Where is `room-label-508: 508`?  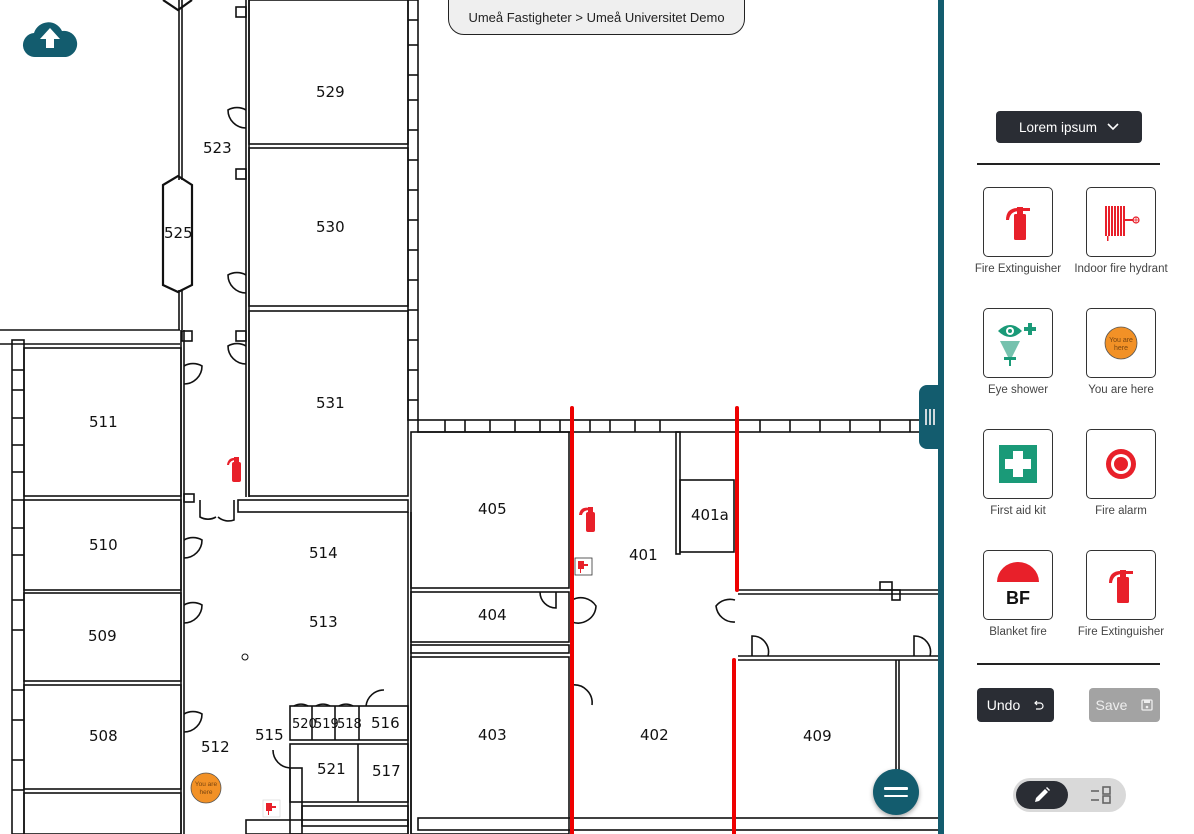
room-label-508: 508 is located at coordinates (103, 736).